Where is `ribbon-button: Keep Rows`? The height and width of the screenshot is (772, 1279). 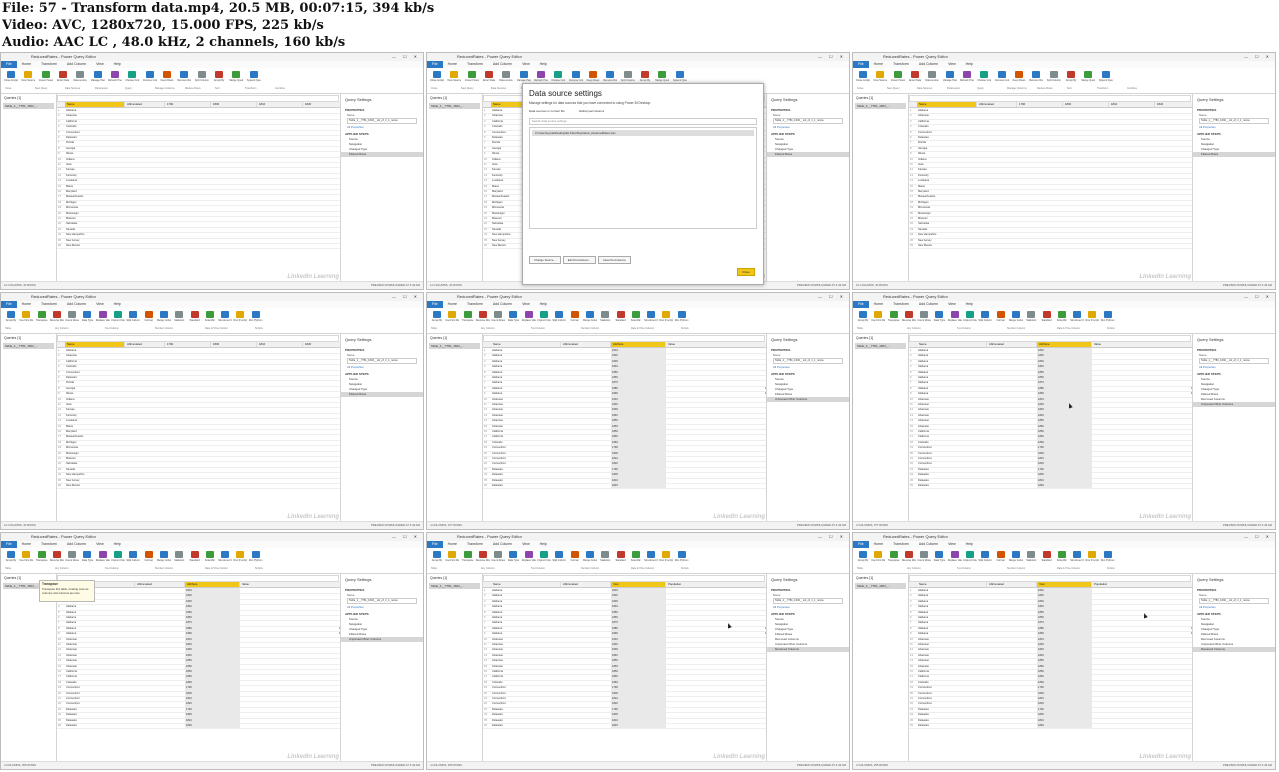
ribbon-button: Keep Rows is located at coordinates (167, 77).